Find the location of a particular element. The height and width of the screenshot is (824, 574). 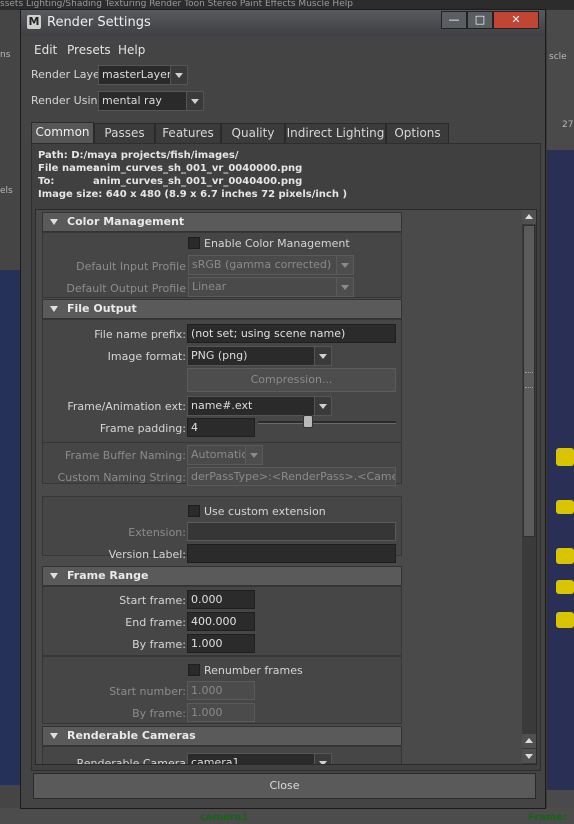

minimize-button: — is located at coordinates (454, 20).